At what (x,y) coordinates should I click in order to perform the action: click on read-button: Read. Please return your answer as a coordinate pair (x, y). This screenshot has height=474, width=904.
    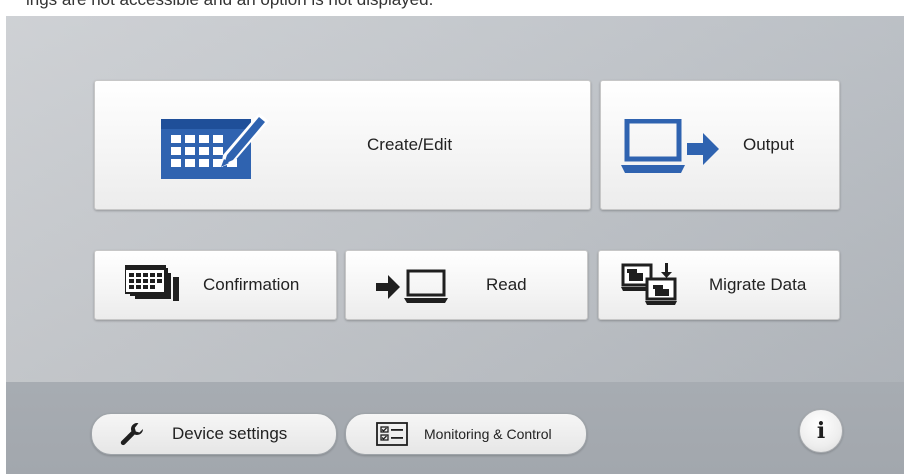
    Looking at the image, I should click on (466, 285).